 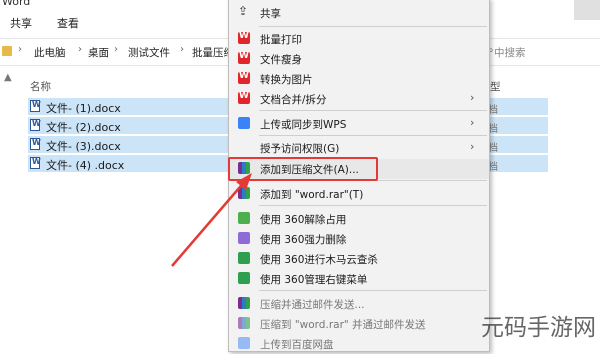 I want to click on tab-view: 查看, so click(x=68, y=23).